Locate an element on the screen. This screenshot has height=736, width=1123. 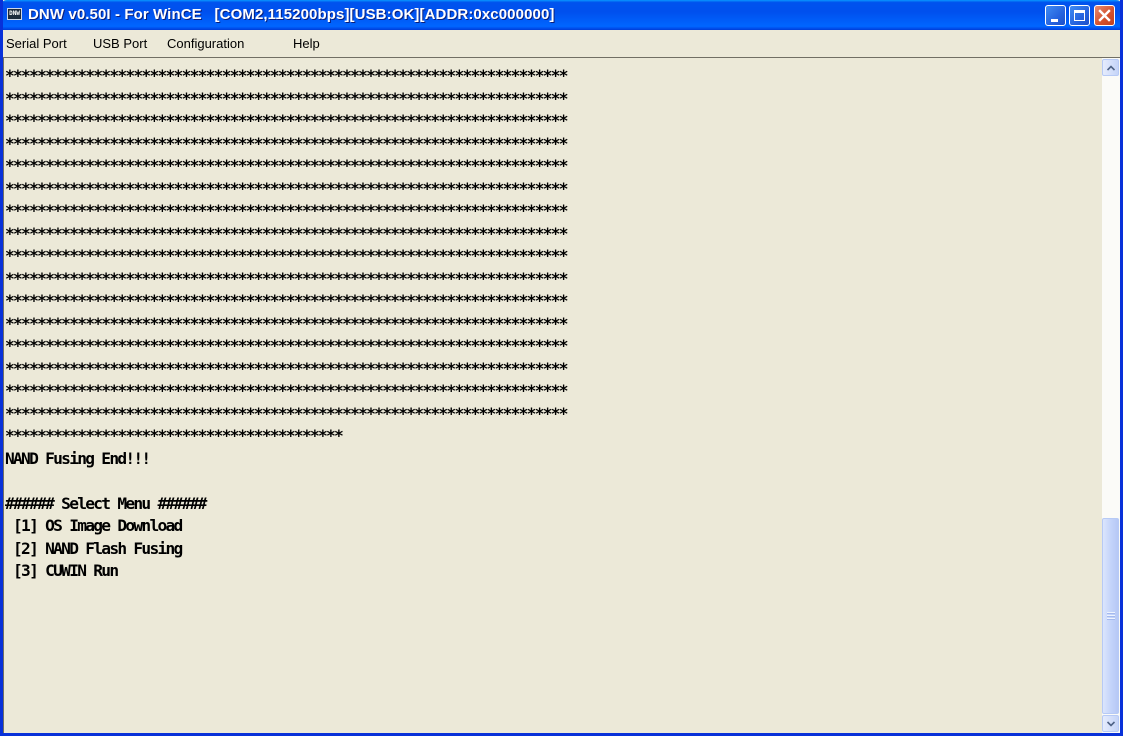
menu-help: Help is located at coordinates (306, 43).